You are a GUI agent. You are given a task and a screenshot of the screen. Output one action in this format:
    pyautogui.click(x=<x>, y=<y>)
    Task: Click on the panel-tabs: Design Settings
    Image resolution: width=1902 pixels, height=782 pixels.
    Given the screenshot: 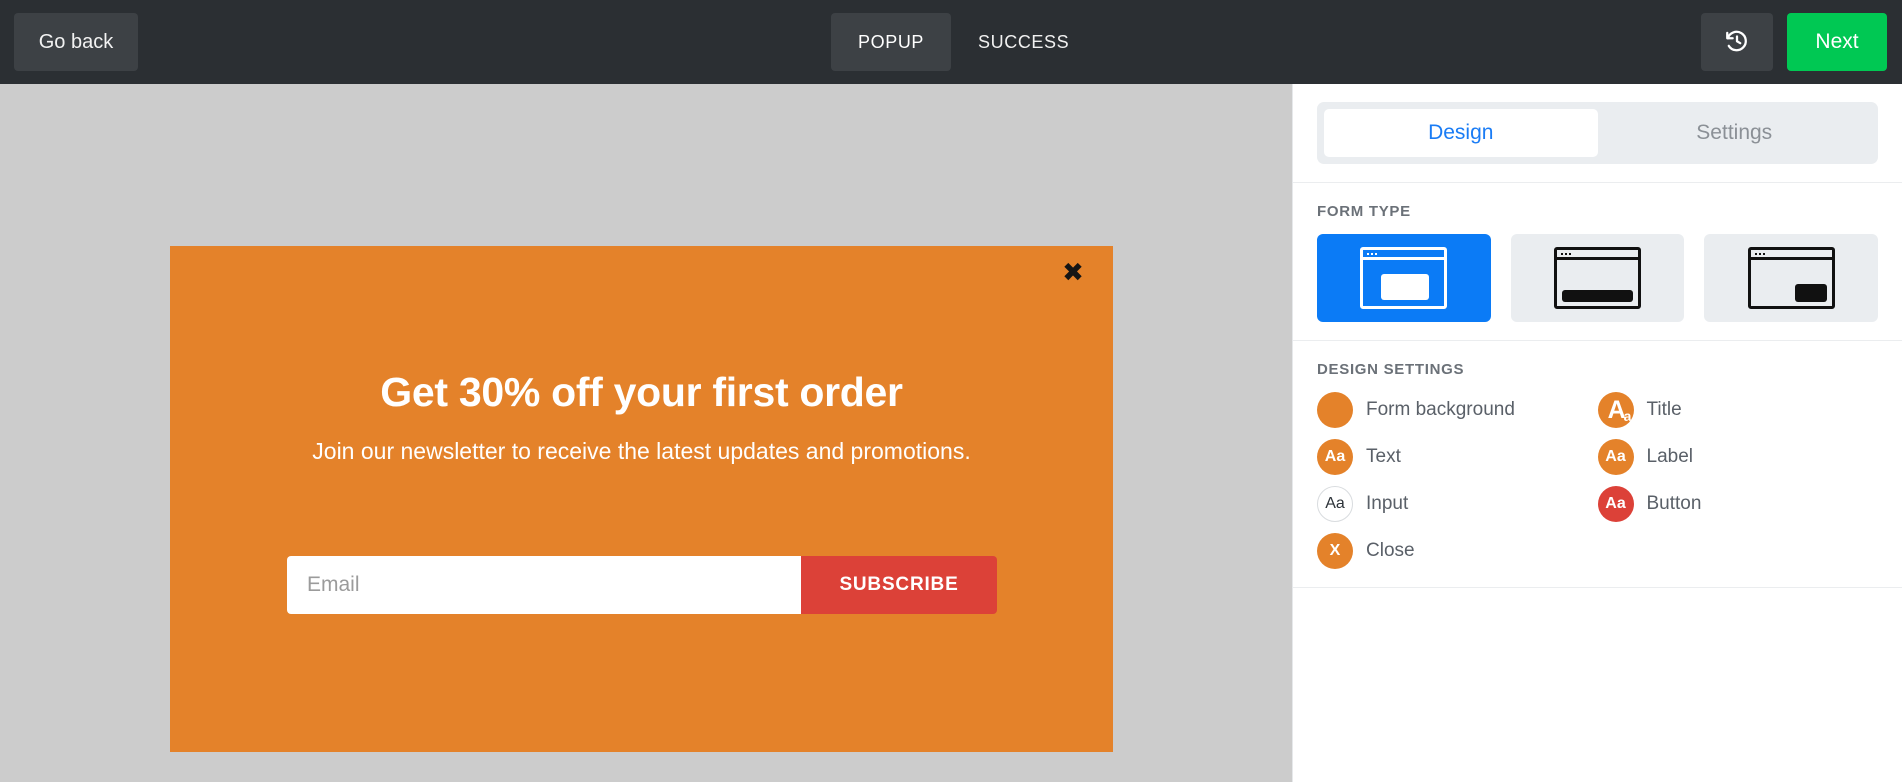 What is the action you would take?
    pyautogui.click(x=1597, y=133)
    